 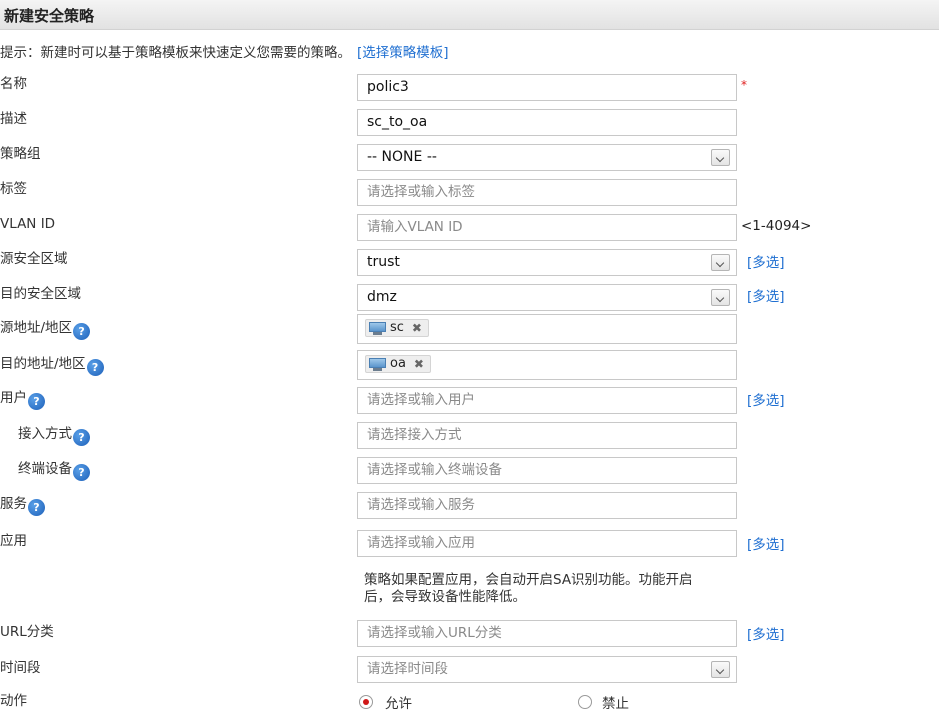 I want to click on time-range-label: 时间段, so click(x=20, y=668).